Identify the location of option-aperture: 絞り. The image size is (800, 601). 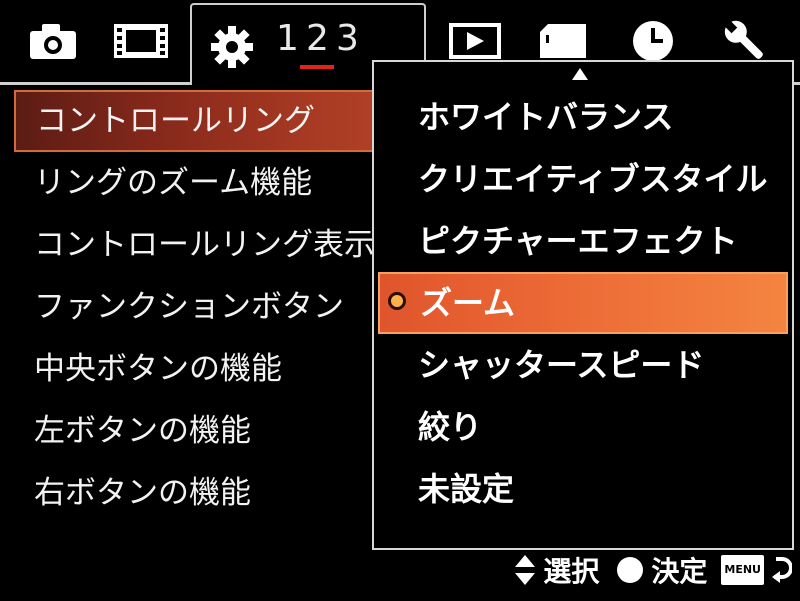
(583, 427).